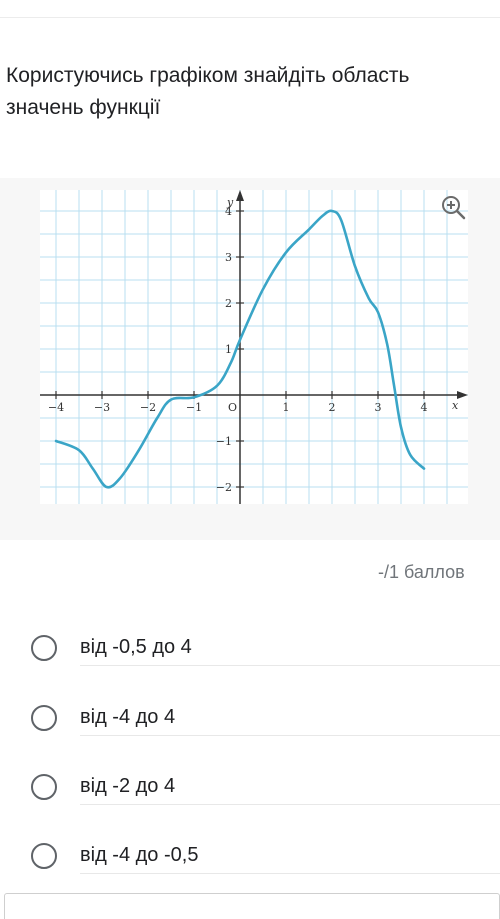  What do you see at coordinates (250, 648) in the screenshot?
I see `option-1: від -0,5 до 4` at bounding box center [250, 648].